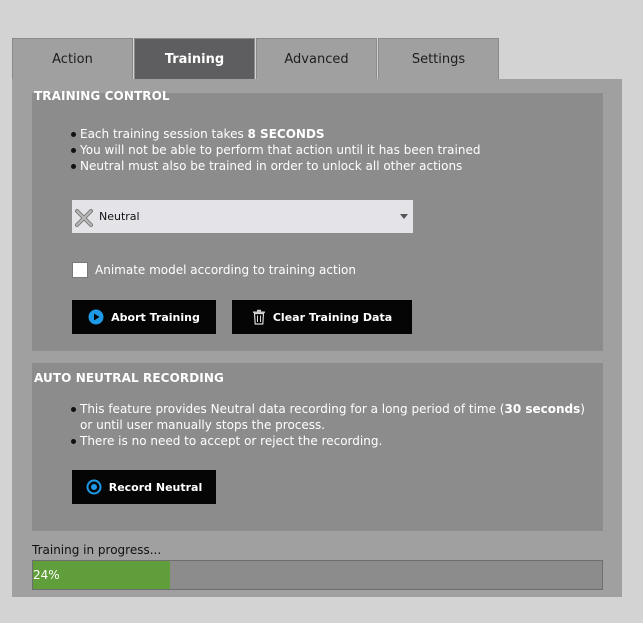 This screenshot has width=643, height=623. I want to click on tab-settings: Settings, so click(438, 58).